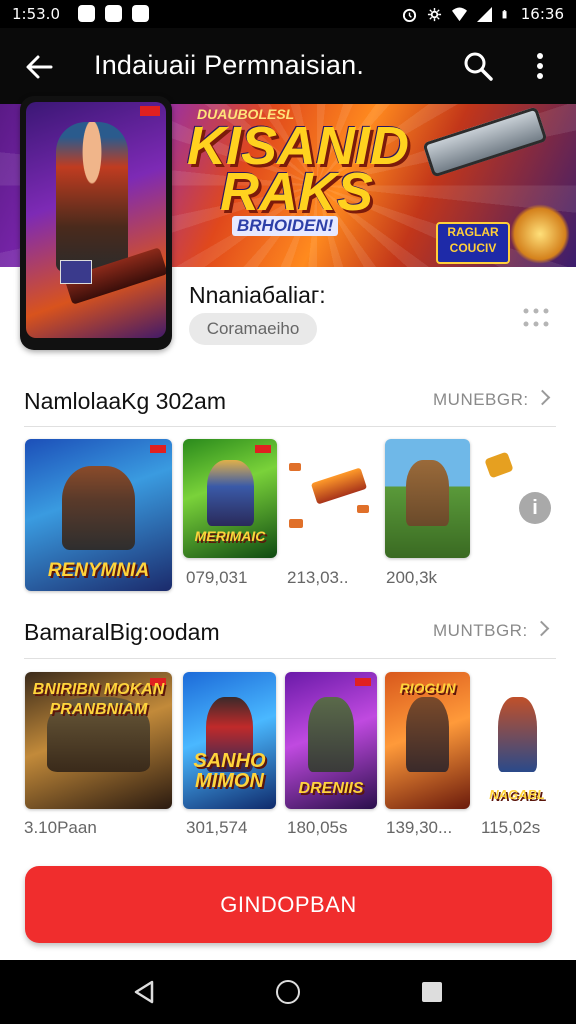 Image resolution: width=576 pixels, height=1024 pixels. Describe the element at coordinates (536, 318) in the screenshot. I see `more-options-grid-icon` at that location.